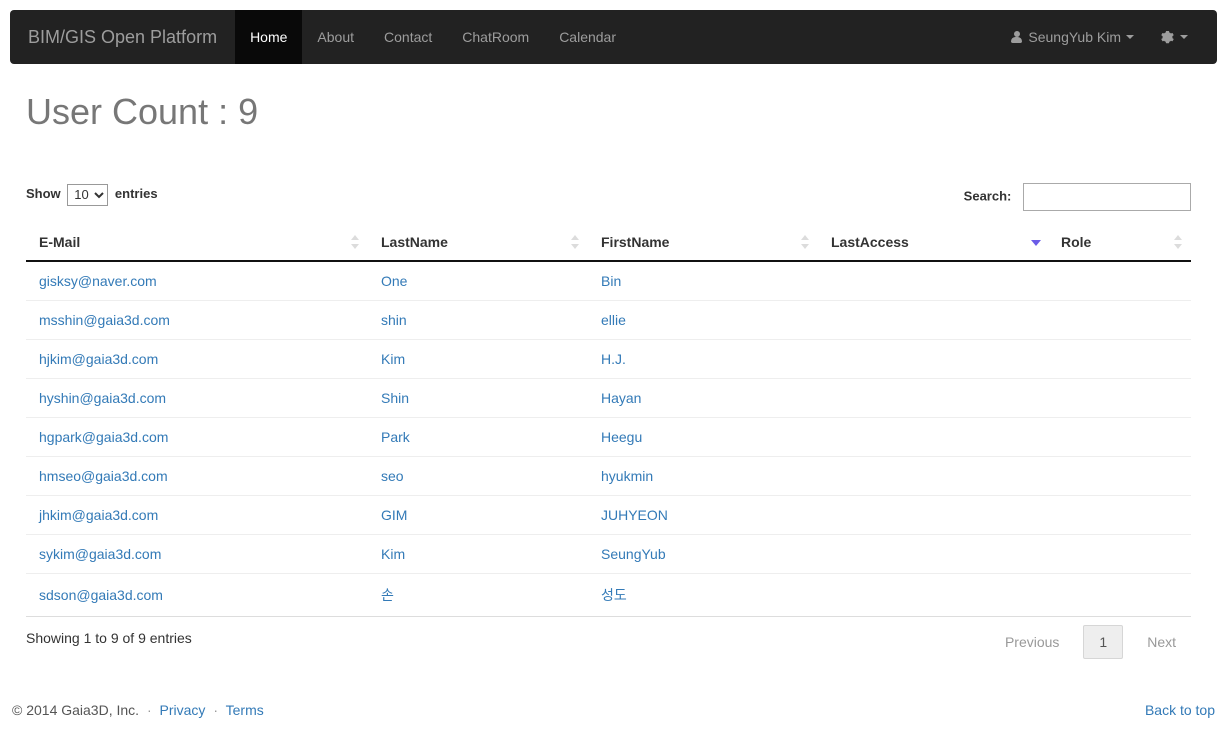 This screenshot has width=1227, height=744. I want to click on cell-lastname: Shin, so click(478, 398).